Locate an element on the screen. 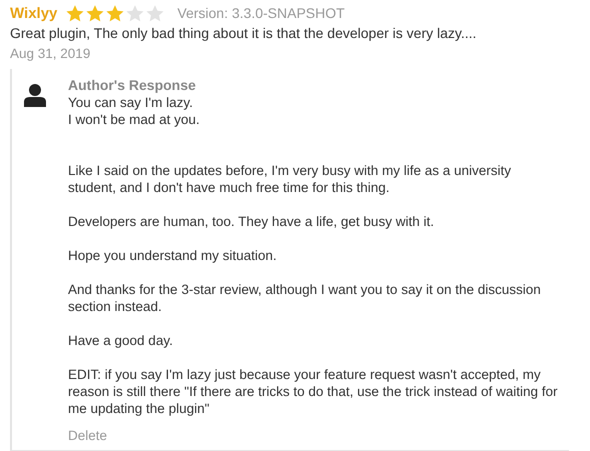 The image size is (590, 451). response-paragraph: EDIT: if you say I'm lazy just because your feature request wasn't accepted, my reason is still there "If there are tricks to do that, use the trick instead of waiting for me updating the plugin" is located at coordinates (313, 391).